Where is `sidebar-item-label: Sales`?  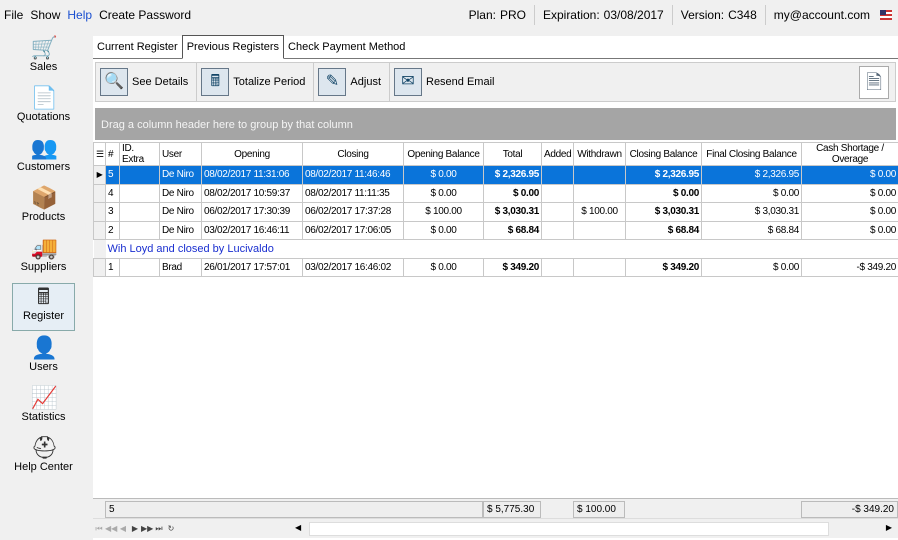
sidebar-item-label: Sales is located at coordinates (43, 67).